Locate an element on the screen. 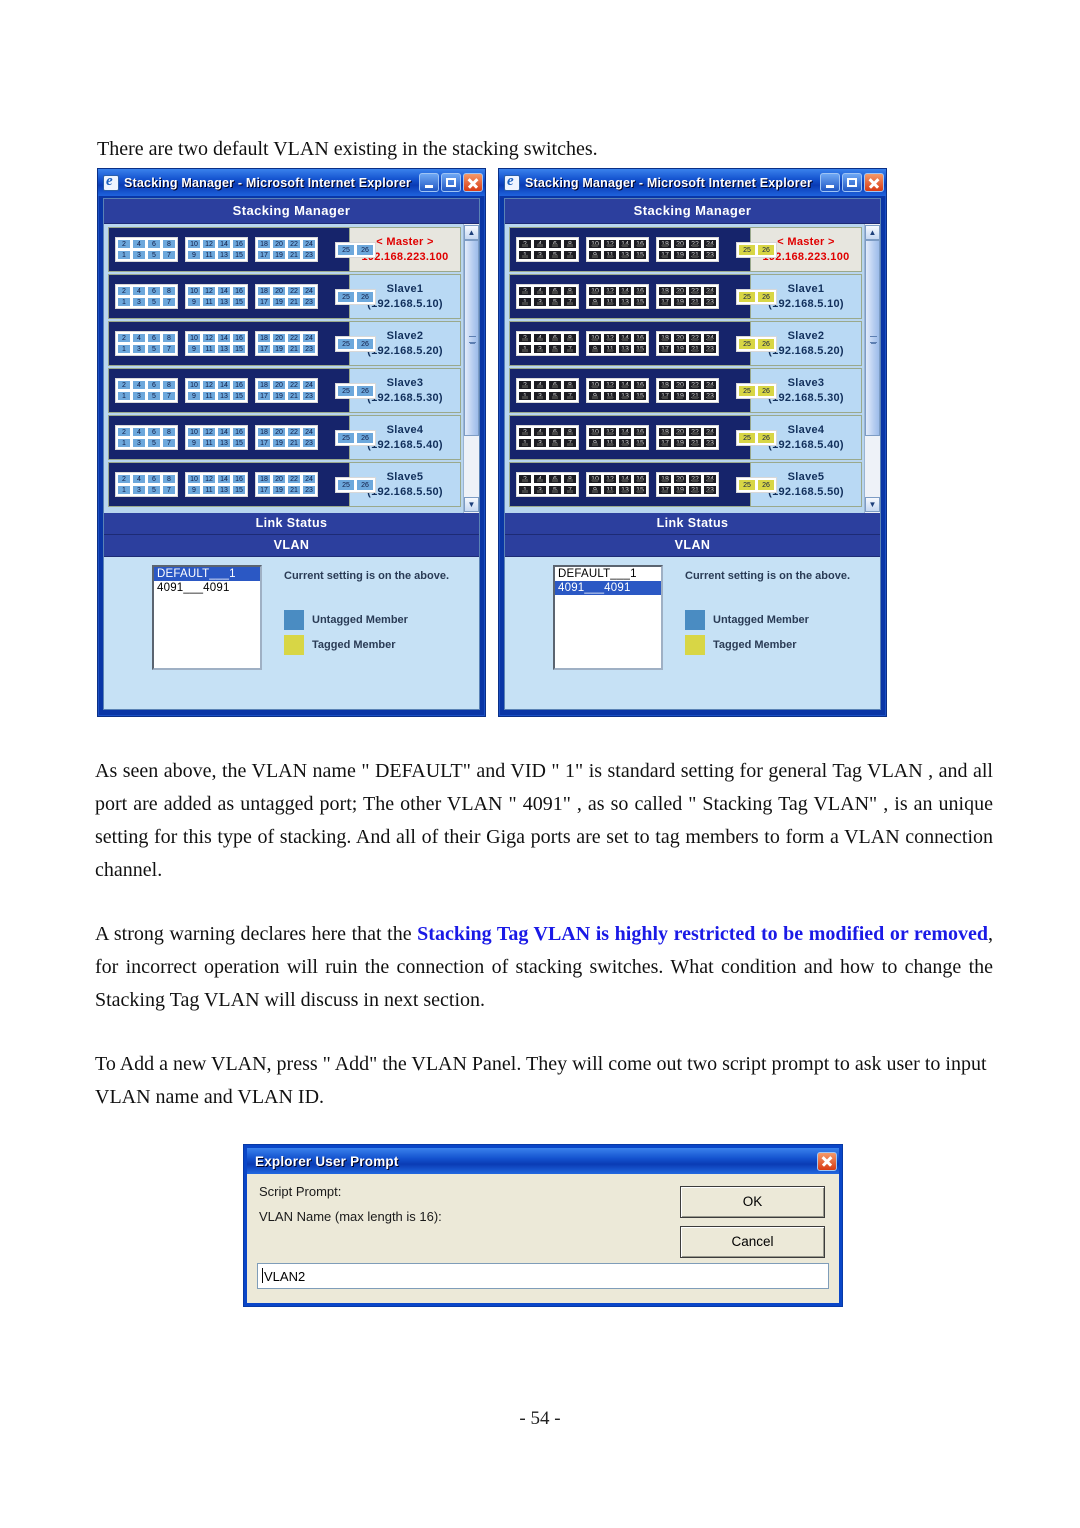 The image size is (1080, 1528). scroll-down-icon: ▼ is located at coordinates (872, 504).